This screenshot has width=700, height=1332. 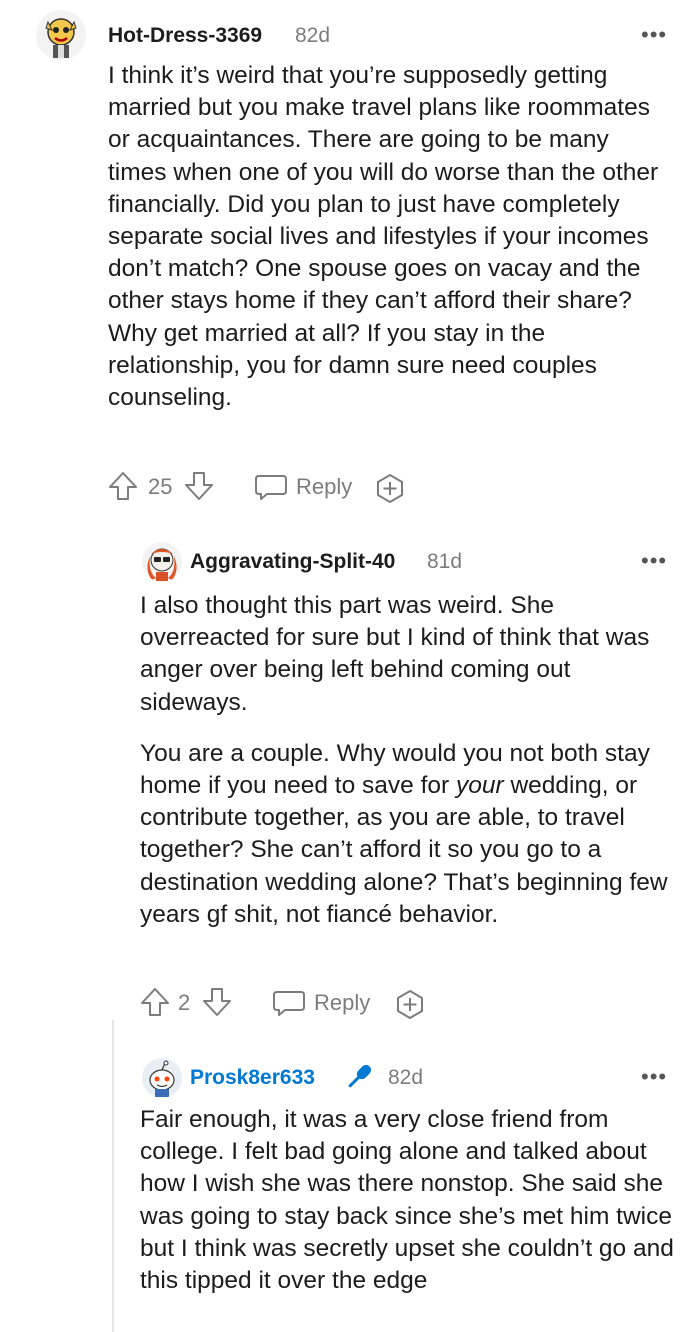 What do you see at coordinates (479, 786) in the screenshot?
I see `emphasized-text: your` at bounding box center [479, 786].